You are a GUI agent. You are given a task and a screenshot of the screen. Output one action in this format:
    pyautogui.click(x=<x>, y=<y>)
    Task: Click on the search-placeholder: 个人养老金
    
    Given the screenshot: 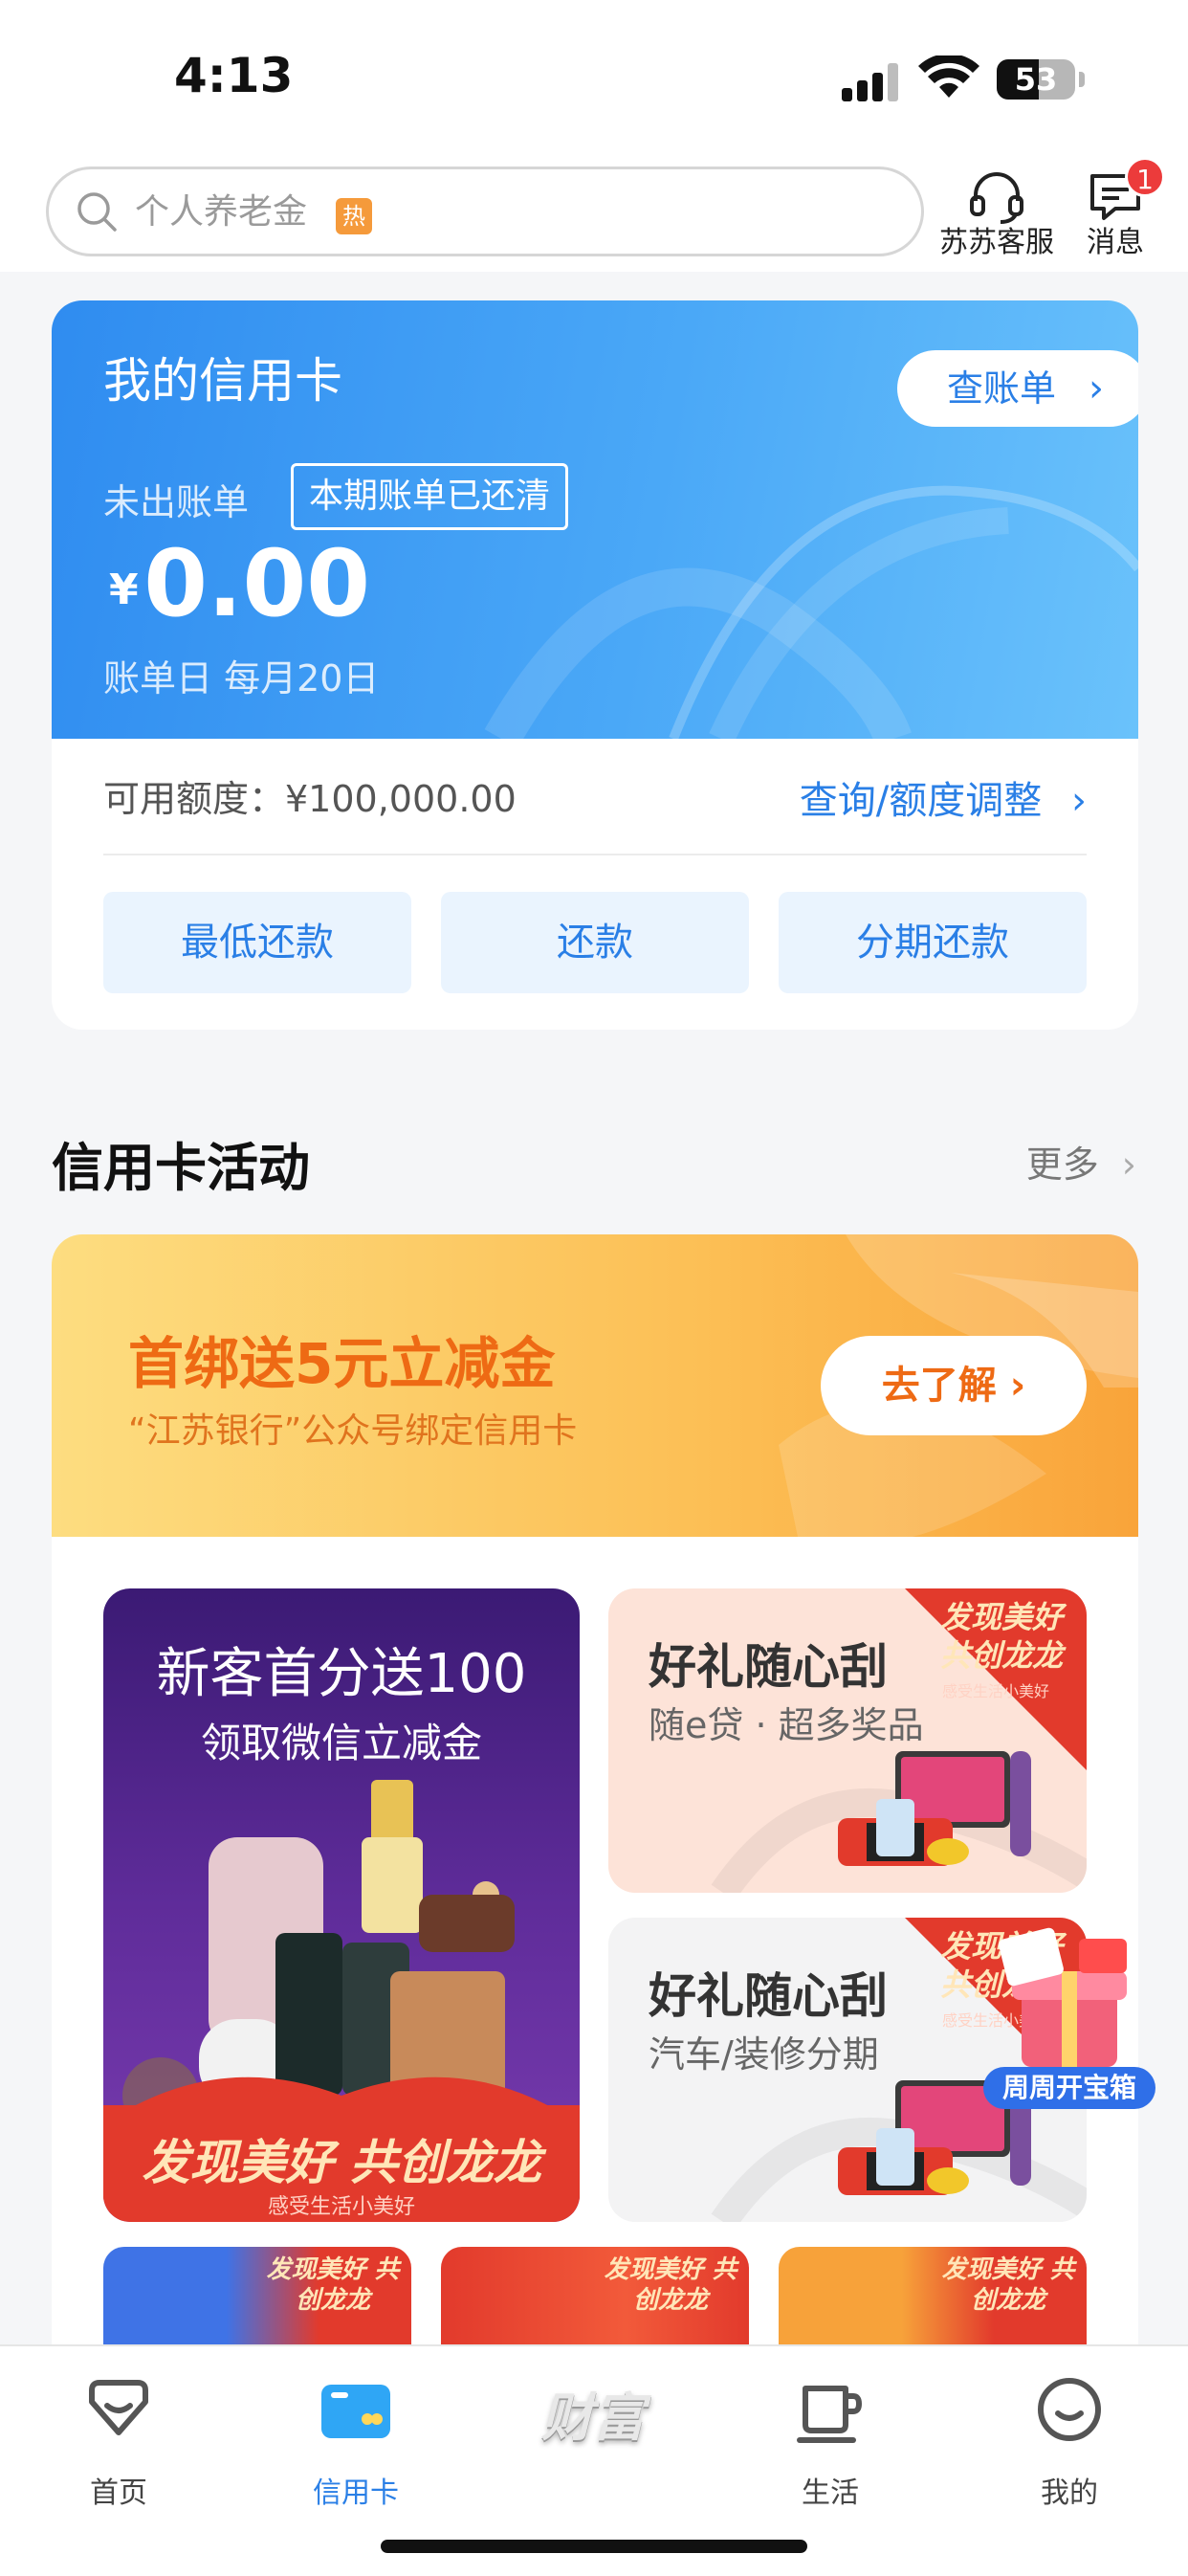 What is the action you would take?
    pyautogui.click(x=221, y=212)
    